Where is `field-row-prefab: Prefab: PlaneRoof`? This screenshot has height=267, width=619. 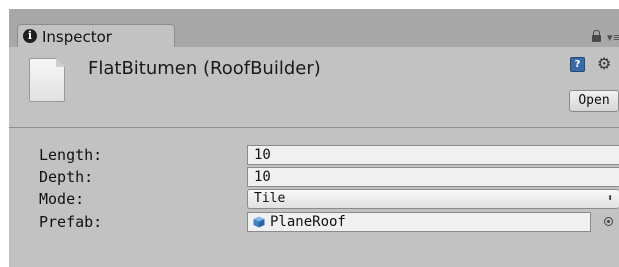 field-row-prefab: Prefab: PlaneRoof is located at coordinates (314, 223).